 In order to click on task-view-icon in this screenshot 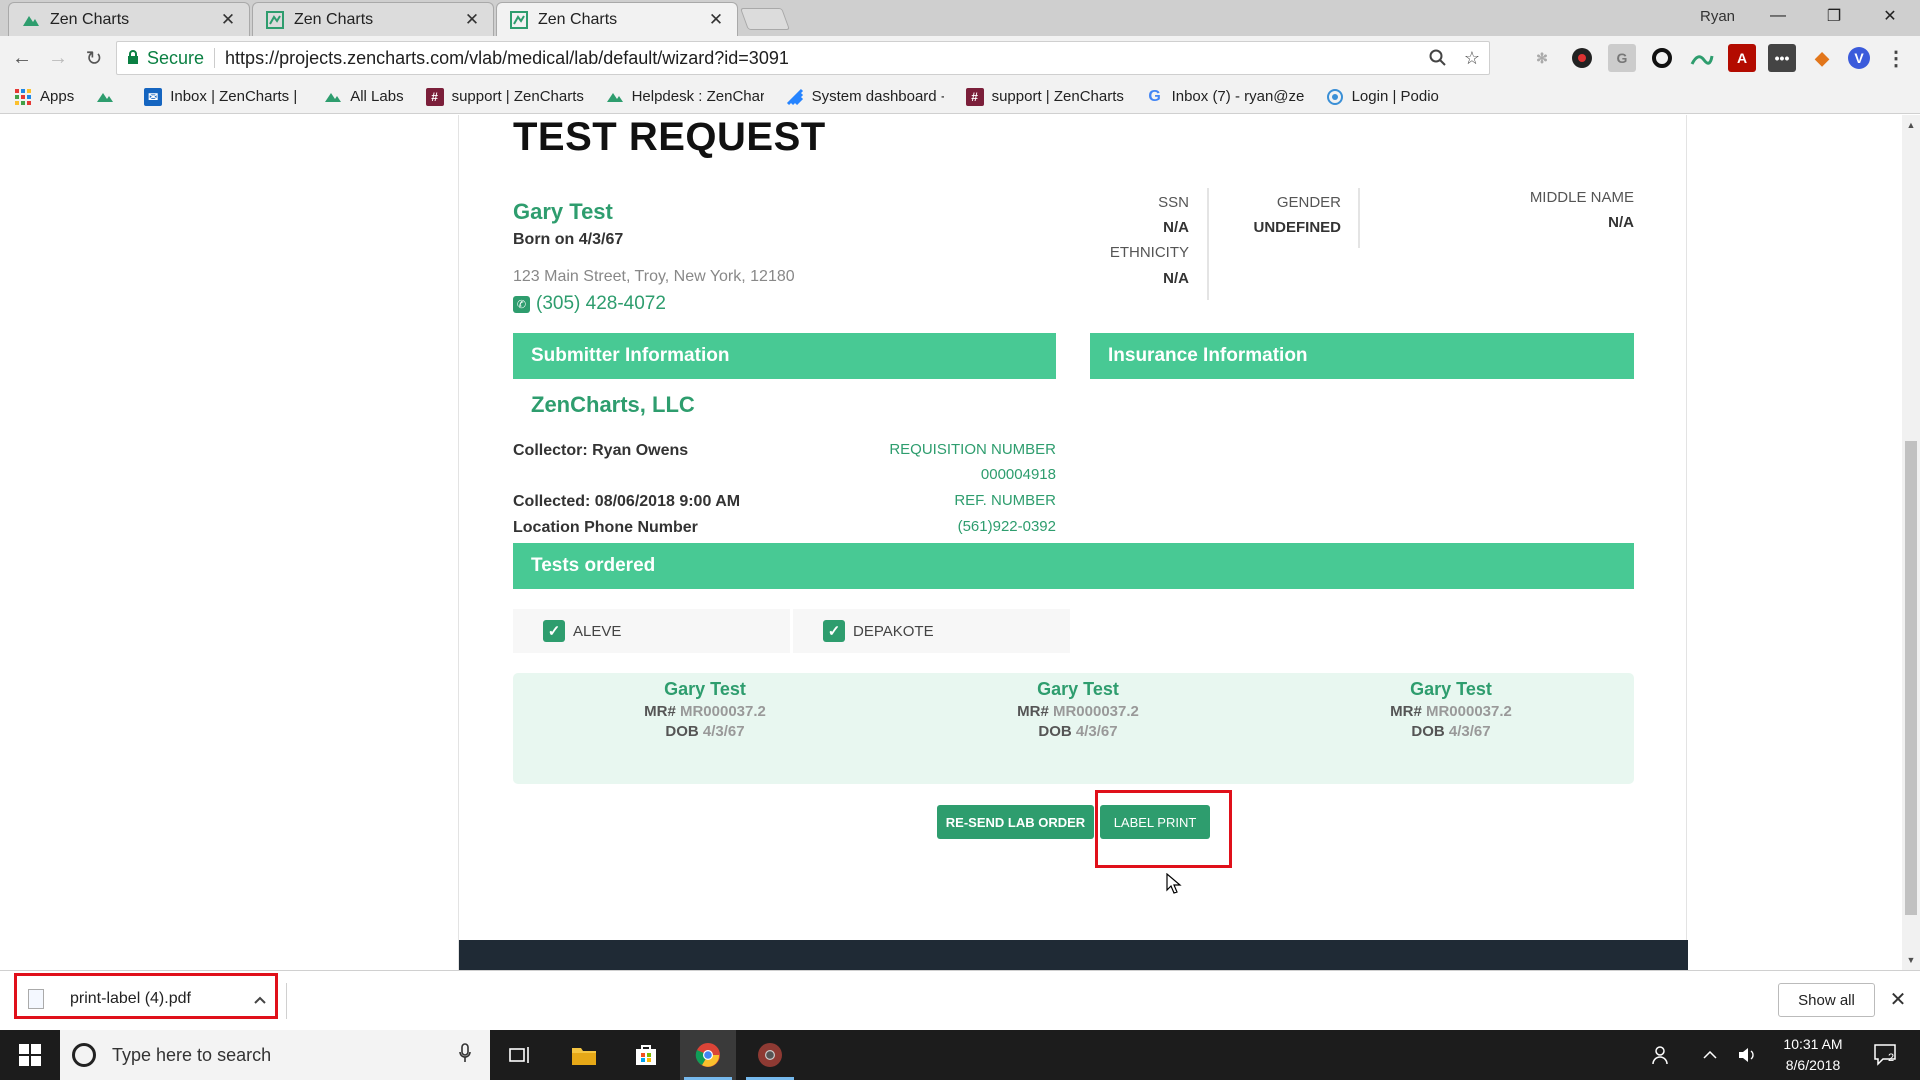, I will do `click(520, 1055)`.